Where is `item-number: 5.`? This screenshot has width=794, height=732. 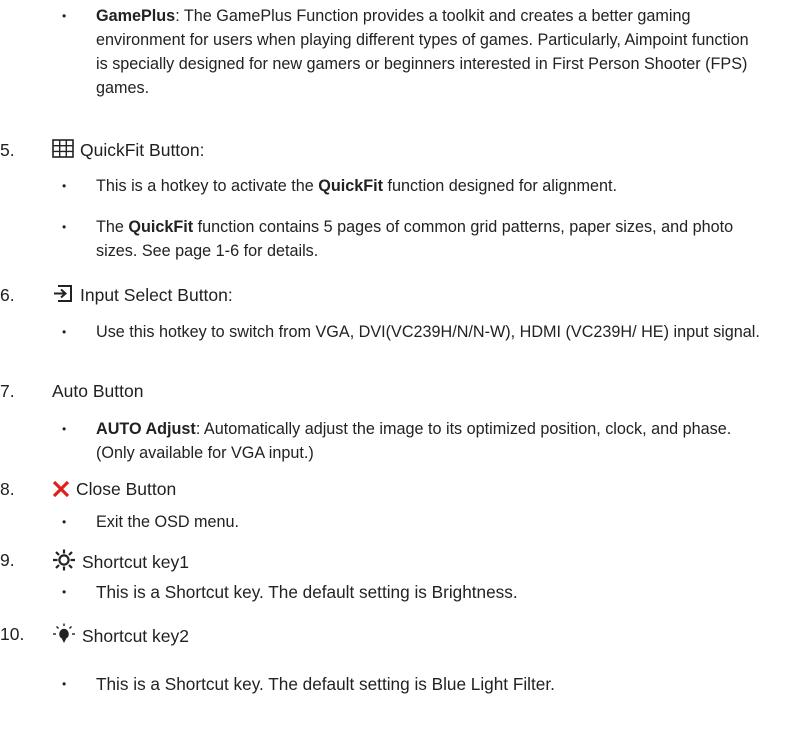
item-number: 5. is located at coordinates (7, 150).